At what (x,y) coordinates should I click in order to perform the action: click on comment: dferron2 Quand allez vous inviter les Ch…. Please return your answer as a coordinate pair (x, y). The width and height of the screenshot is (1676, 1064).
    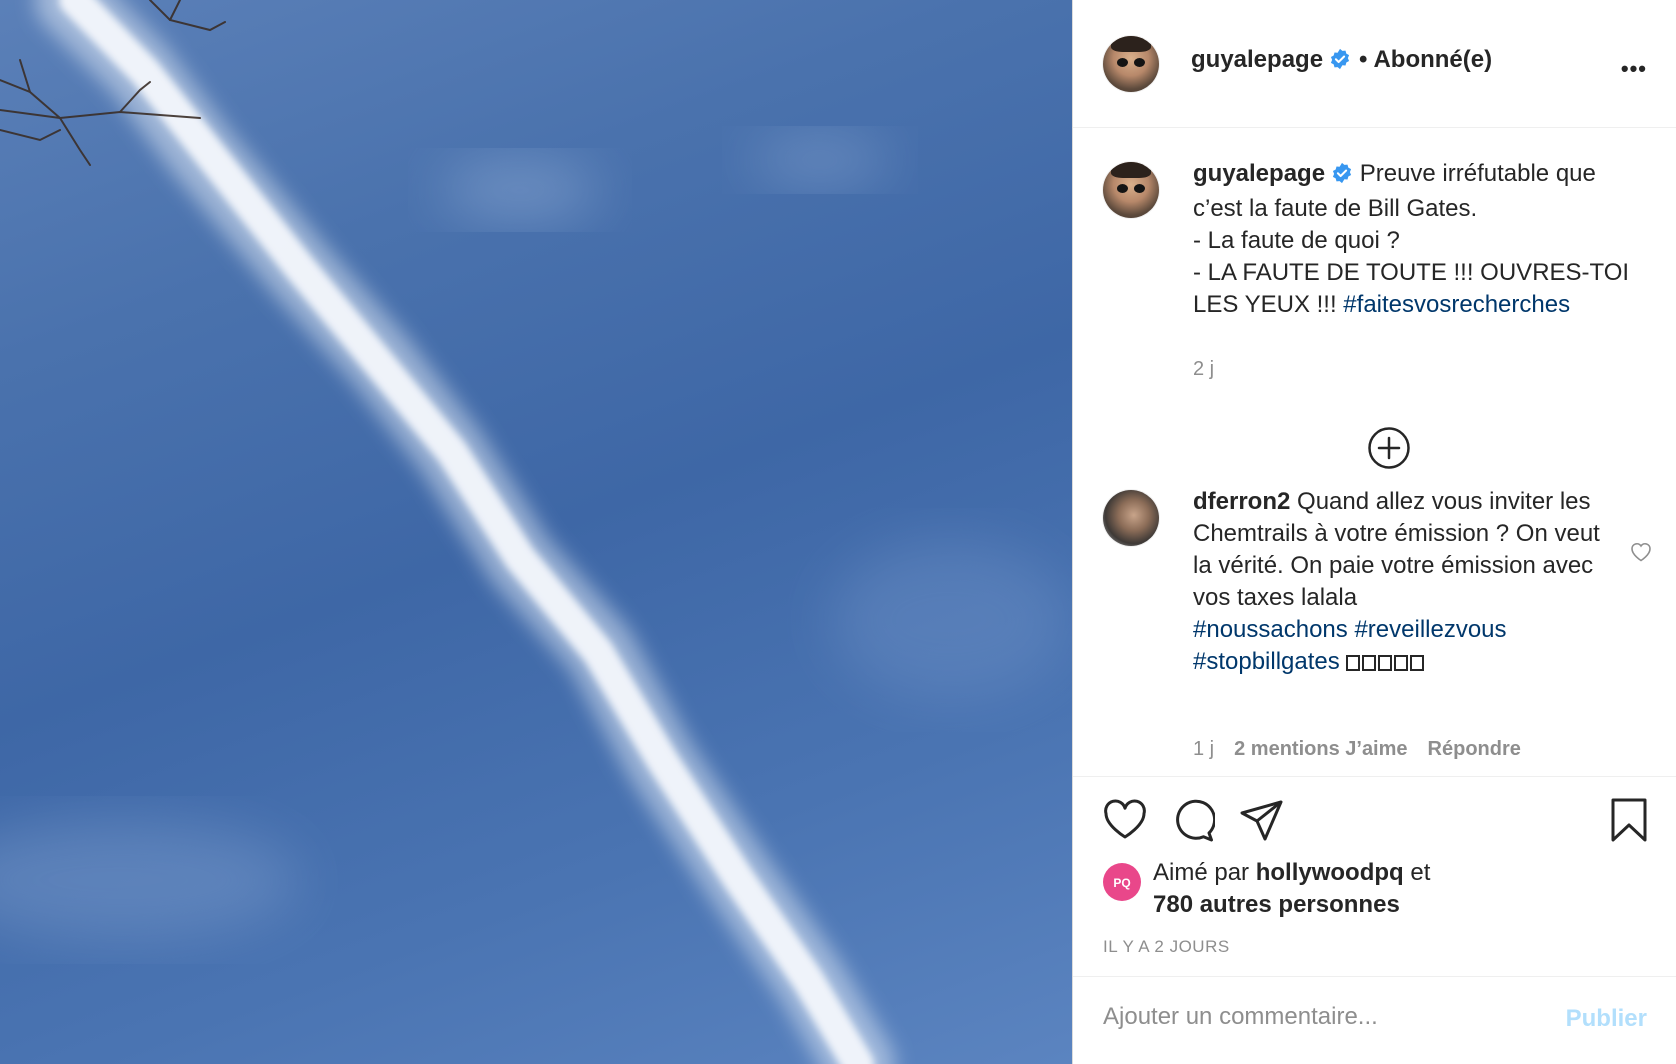
    Looking at the image, I should click on (1408, 583).